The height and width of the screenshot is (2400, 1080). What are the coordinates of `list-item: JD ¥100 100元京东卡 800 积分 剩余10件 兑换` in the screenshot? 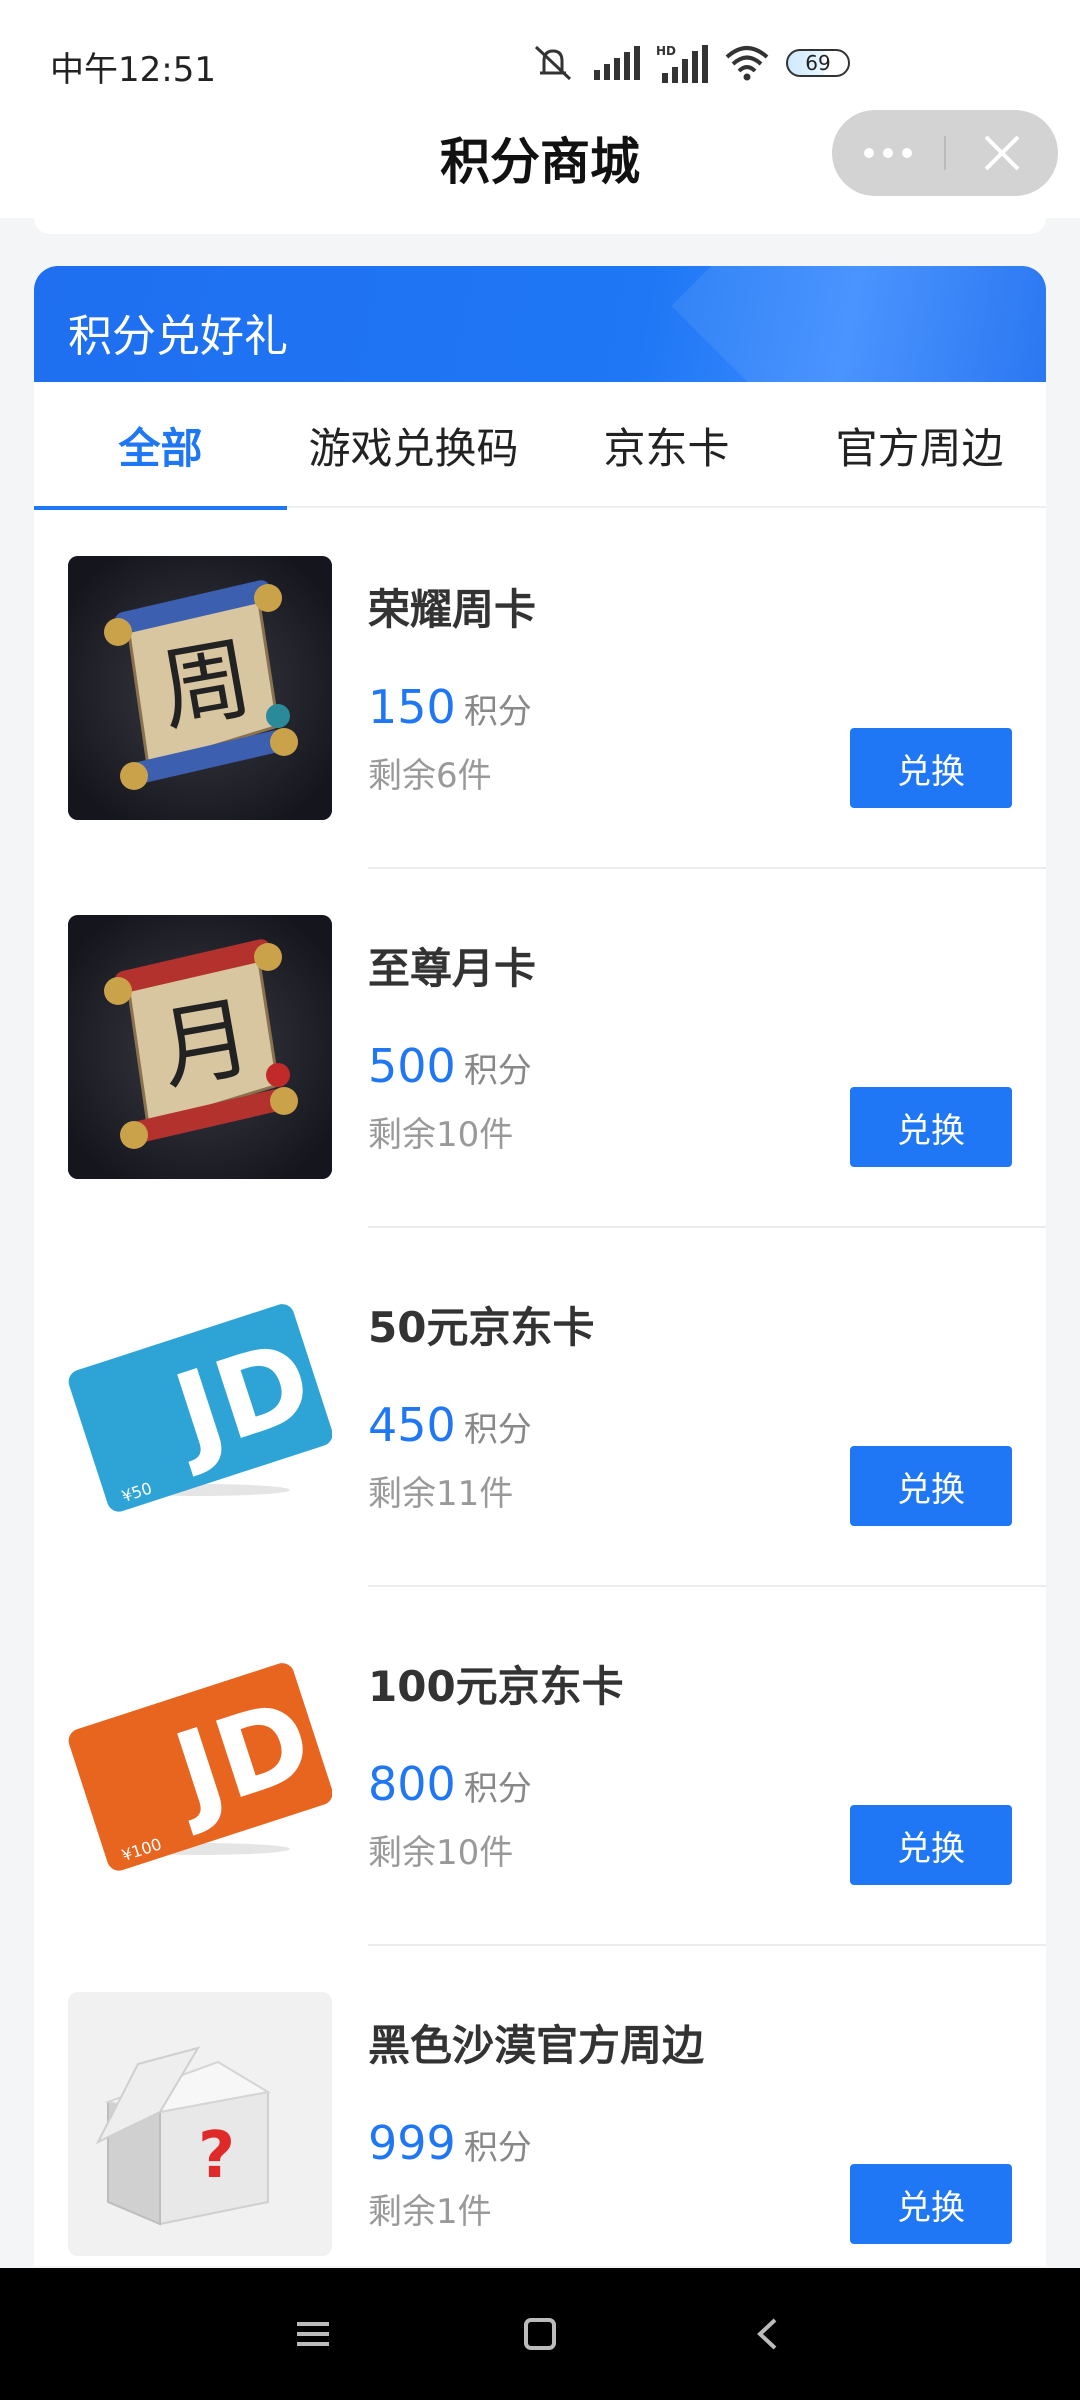 It's located at (540, 1766).